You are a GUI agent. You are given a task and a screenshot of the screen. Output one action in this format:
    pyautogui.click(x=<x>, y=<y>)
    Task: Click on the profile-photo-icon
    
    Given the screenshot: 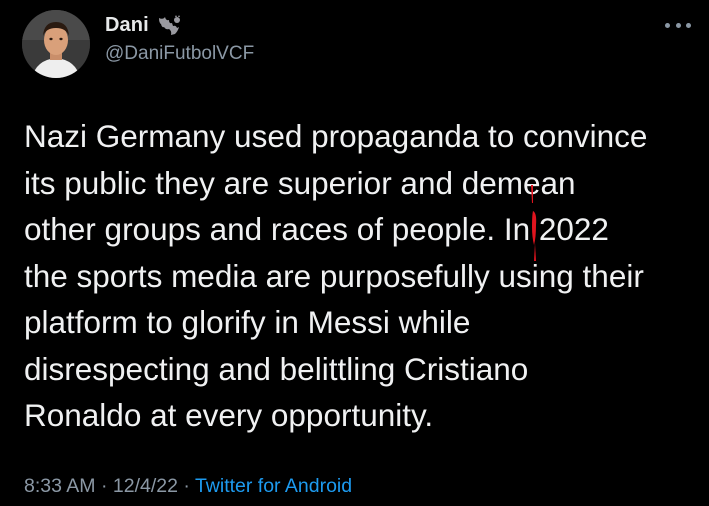 What is the action you would take?
    pyautogui.click(x=56, y=44)
    